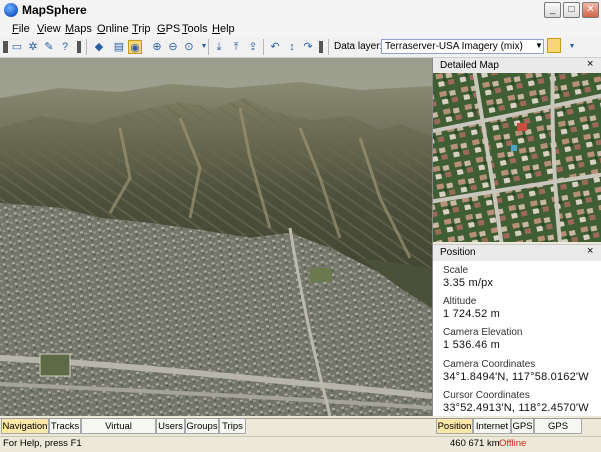  I want to click on detailed-map-view, so click(517, 157).